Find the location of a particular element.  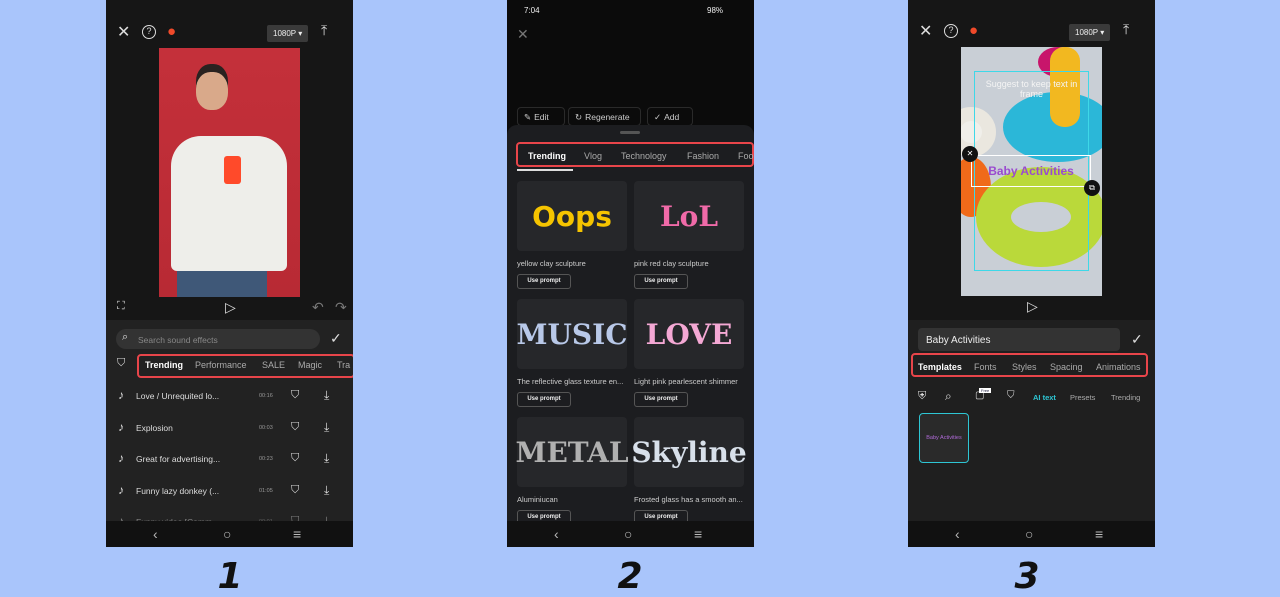

action-add-button: ✓ Add is located at coordinates (670, 116).